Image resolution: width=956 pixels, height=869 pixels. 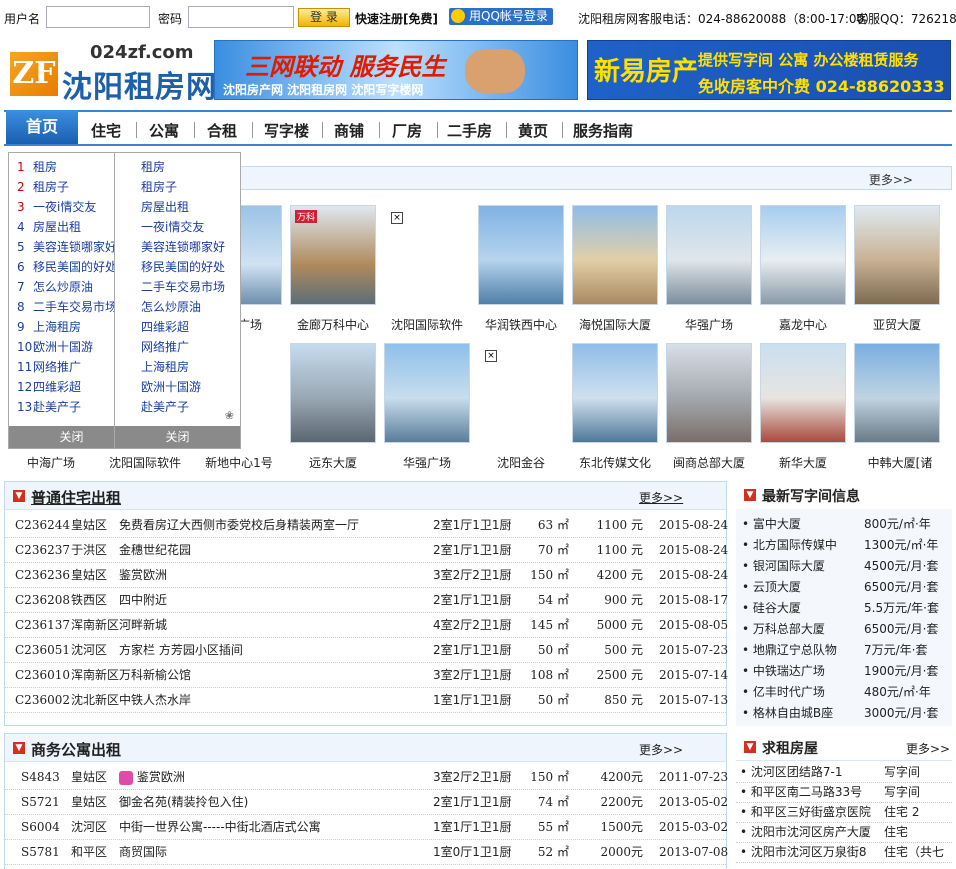 I want to click on building-caption: 沈阳国际软件, so click(x=145, y=462).